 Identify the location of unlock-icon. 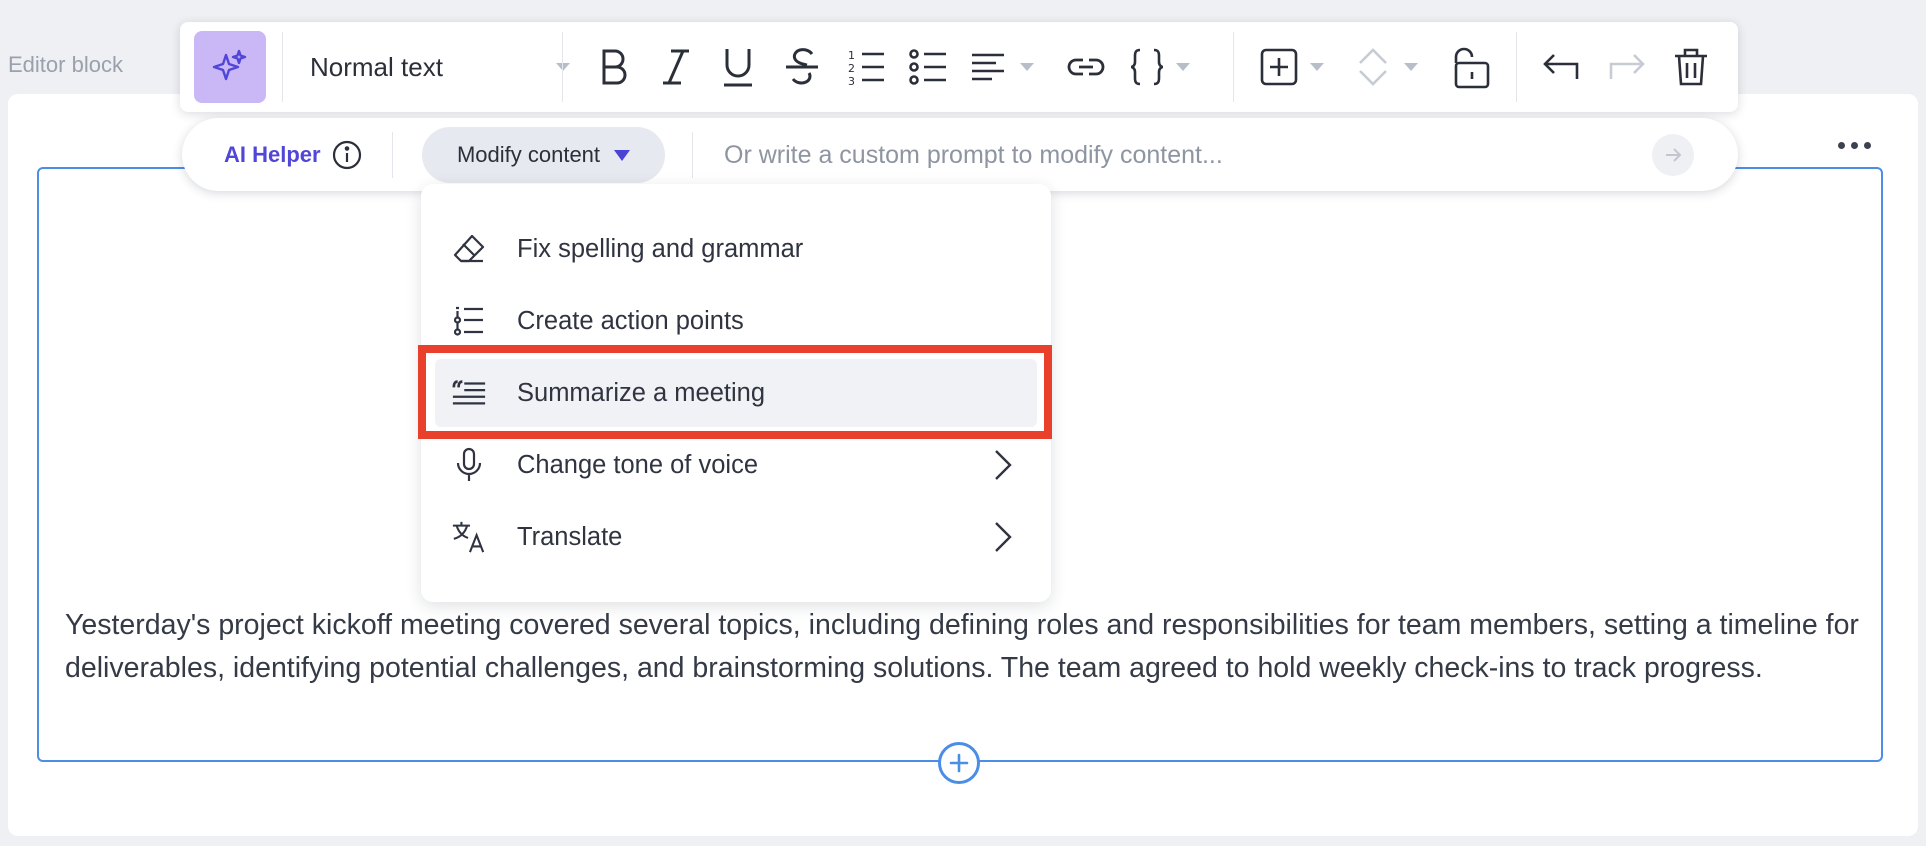
(1472, 68).